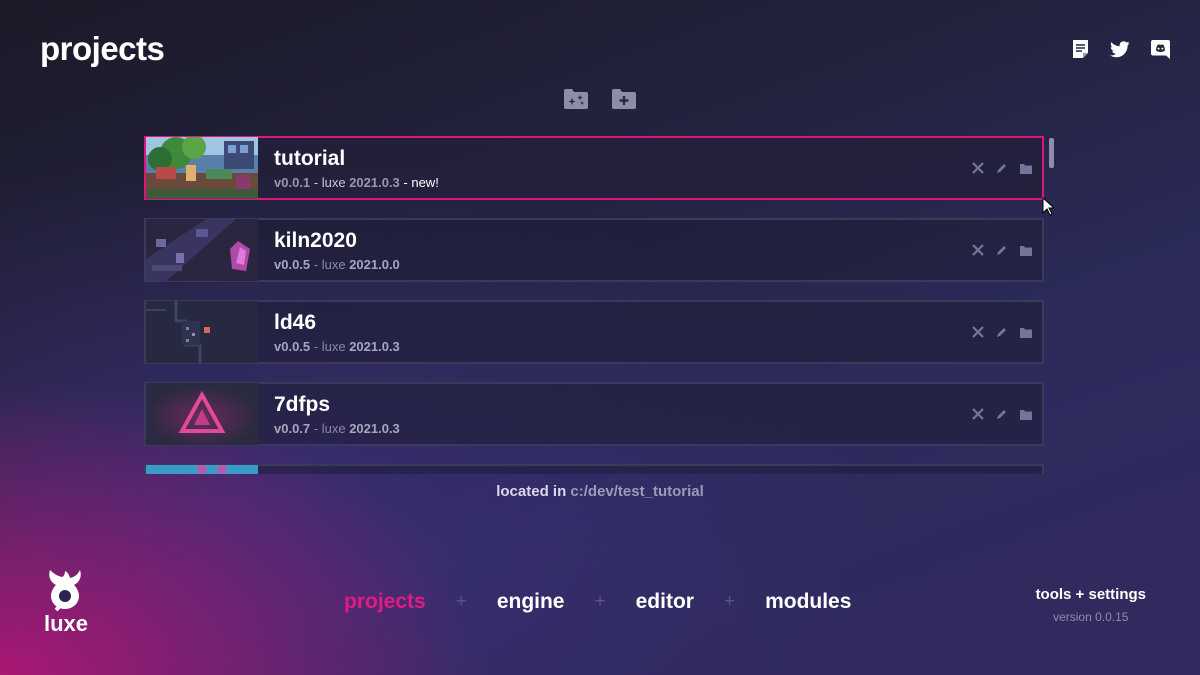 Image resolution: width=1200 pixels, height=675 pixels. I want to click on project-row-7dfps: 7dfps v0.0.7 - luxe 2021.0.3, so click(594, 414).